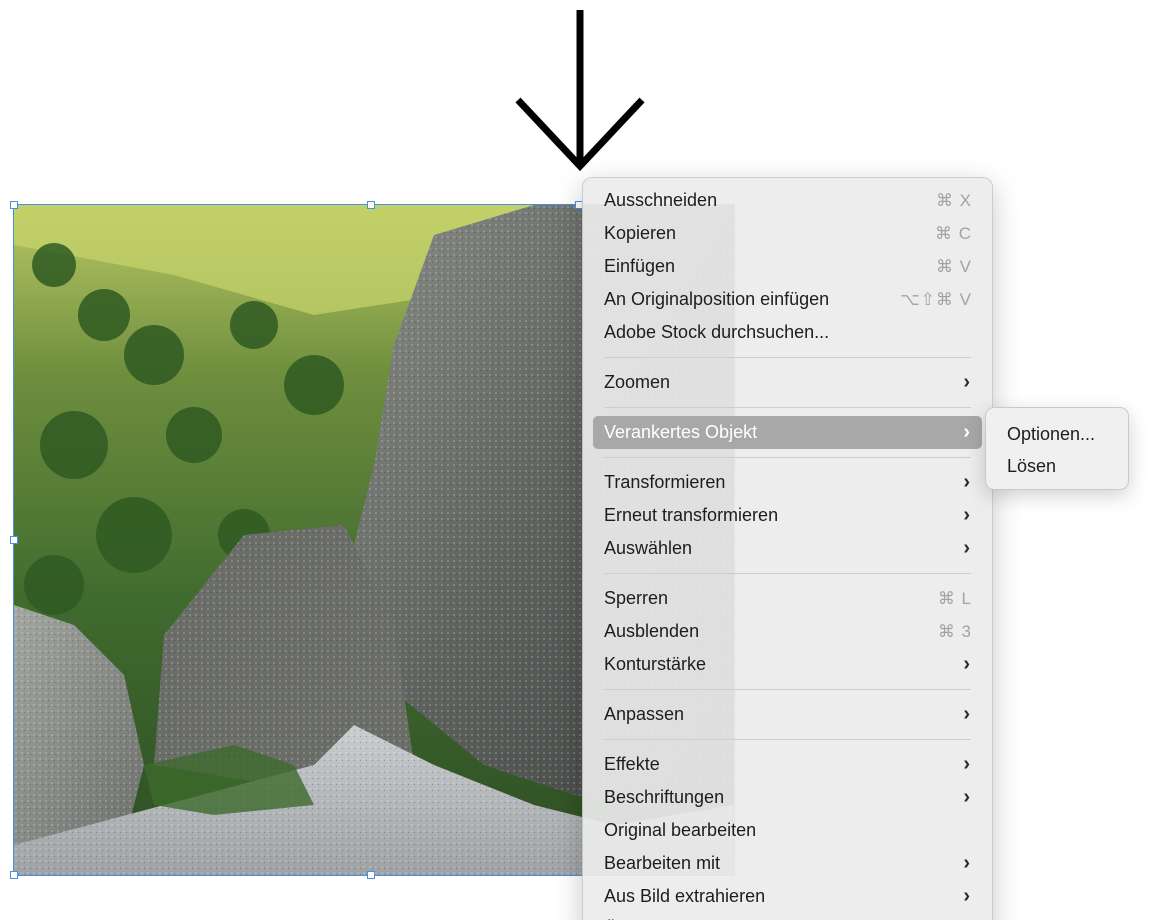  I want to click on menu-item-shortcut: ⌘ 3, so click(954, 631).